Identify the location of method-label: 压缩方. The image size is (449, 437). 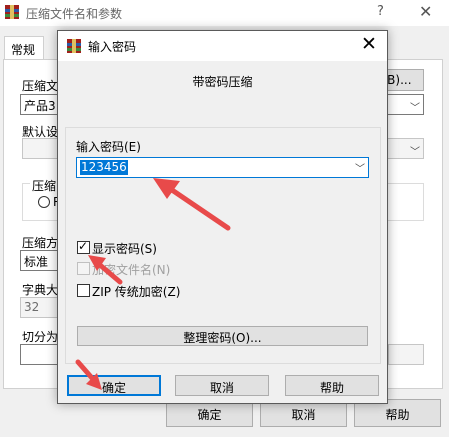
(40, 243).